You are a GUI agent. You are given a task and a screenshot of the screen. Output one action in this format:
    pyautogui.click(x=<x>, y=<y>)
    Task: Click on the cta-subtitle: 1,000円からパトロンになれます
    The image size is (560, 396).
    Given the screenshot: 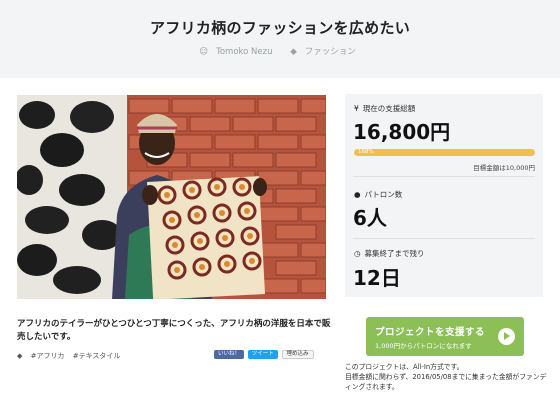 What is the action you would take?
    pyautogui.click(x=423, y=346)
    